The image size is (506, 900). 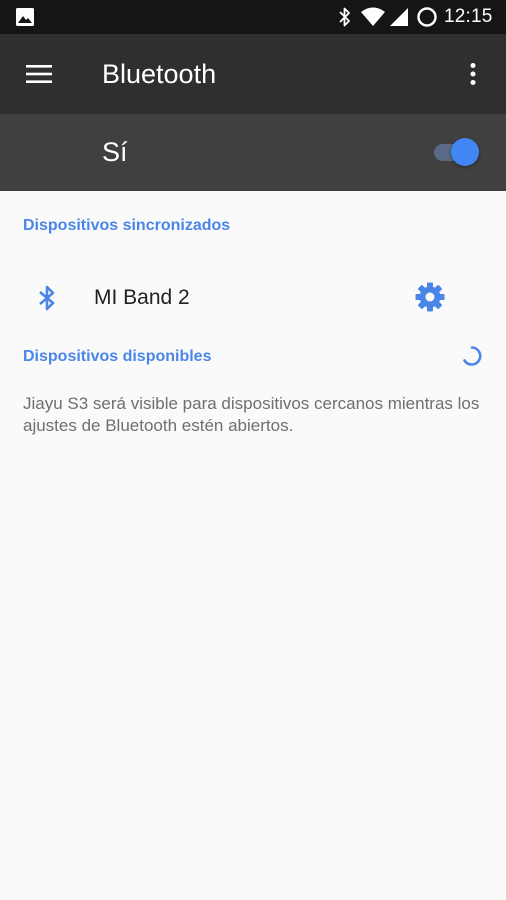 What do you see at coordinates (465, 152) in the screenshot?
I see `toggle-thumb` at bounding box center [465, 152].